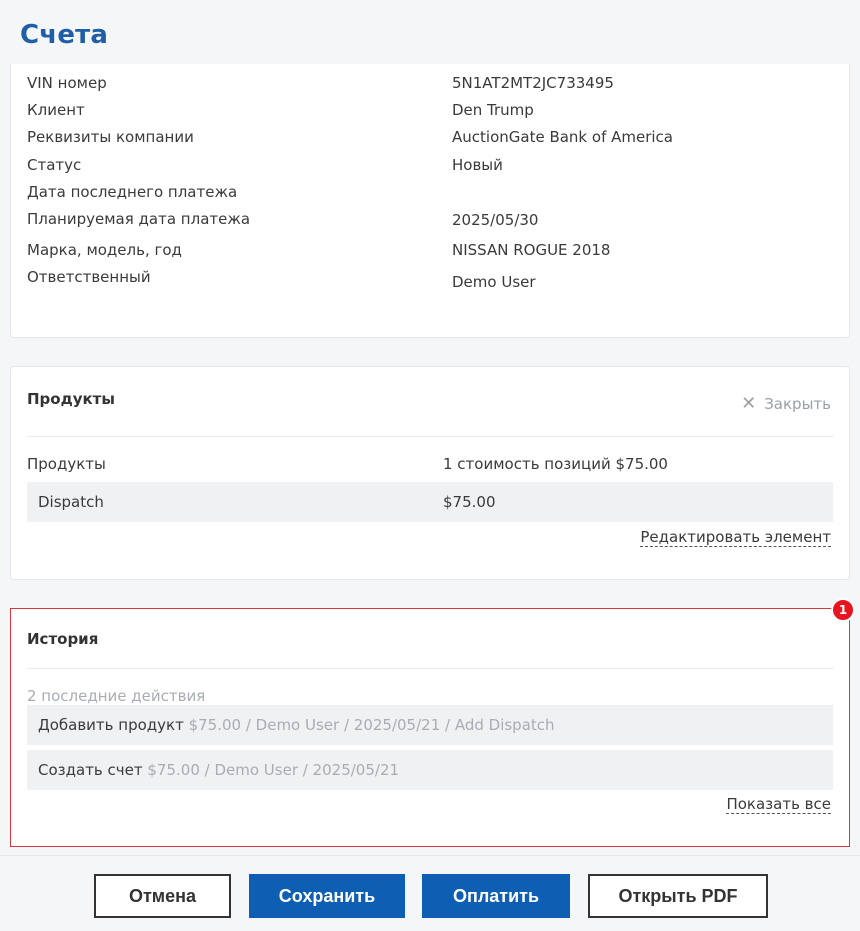 The height and width of the screenshot is (931, 860). I want to click on pay-button: Оплатить, so click(496, 896).